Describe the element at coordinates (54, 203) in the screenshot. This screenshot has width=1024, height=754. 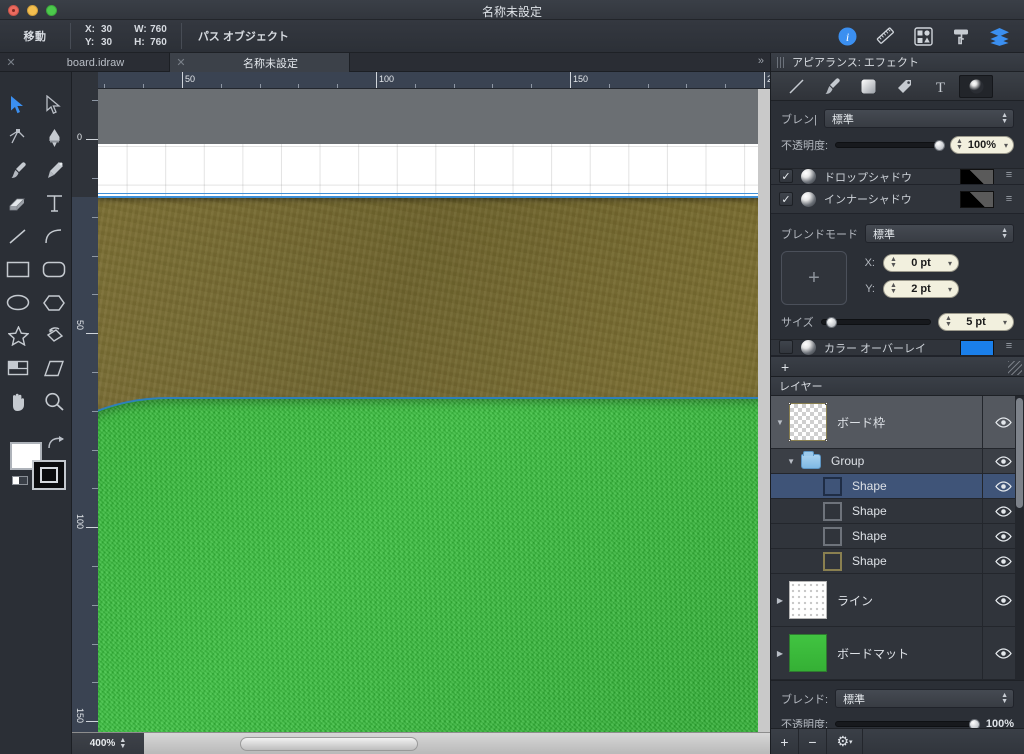
I see `text-tool` at that location.